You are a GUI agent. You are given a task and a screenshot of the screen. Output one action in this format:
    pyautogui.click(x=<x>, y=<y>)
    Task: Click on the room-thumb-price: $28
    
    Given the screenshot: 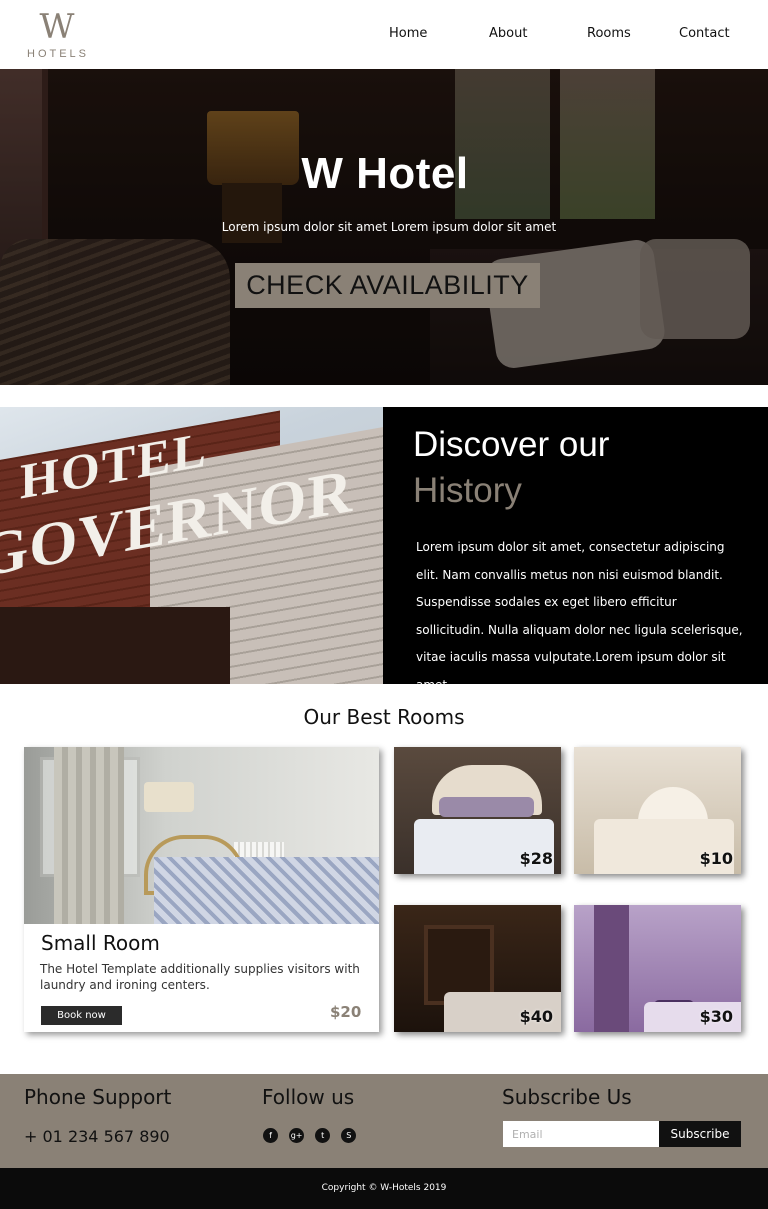 What is the action you would take?
    pyautogui.click(x=536, y=858)
    